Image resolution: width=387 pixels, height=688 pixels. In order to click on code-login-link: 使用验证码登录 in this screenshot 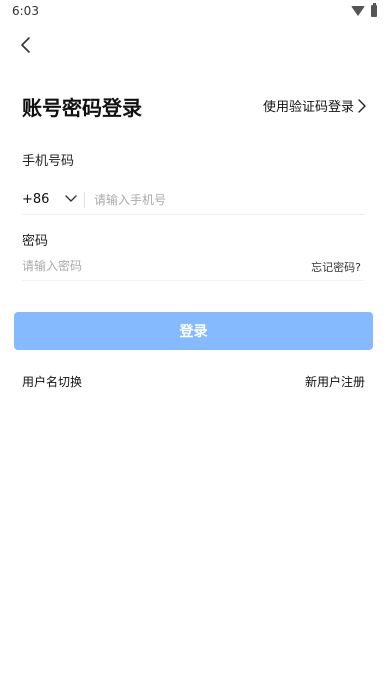, I will do `click(315, 105)`.